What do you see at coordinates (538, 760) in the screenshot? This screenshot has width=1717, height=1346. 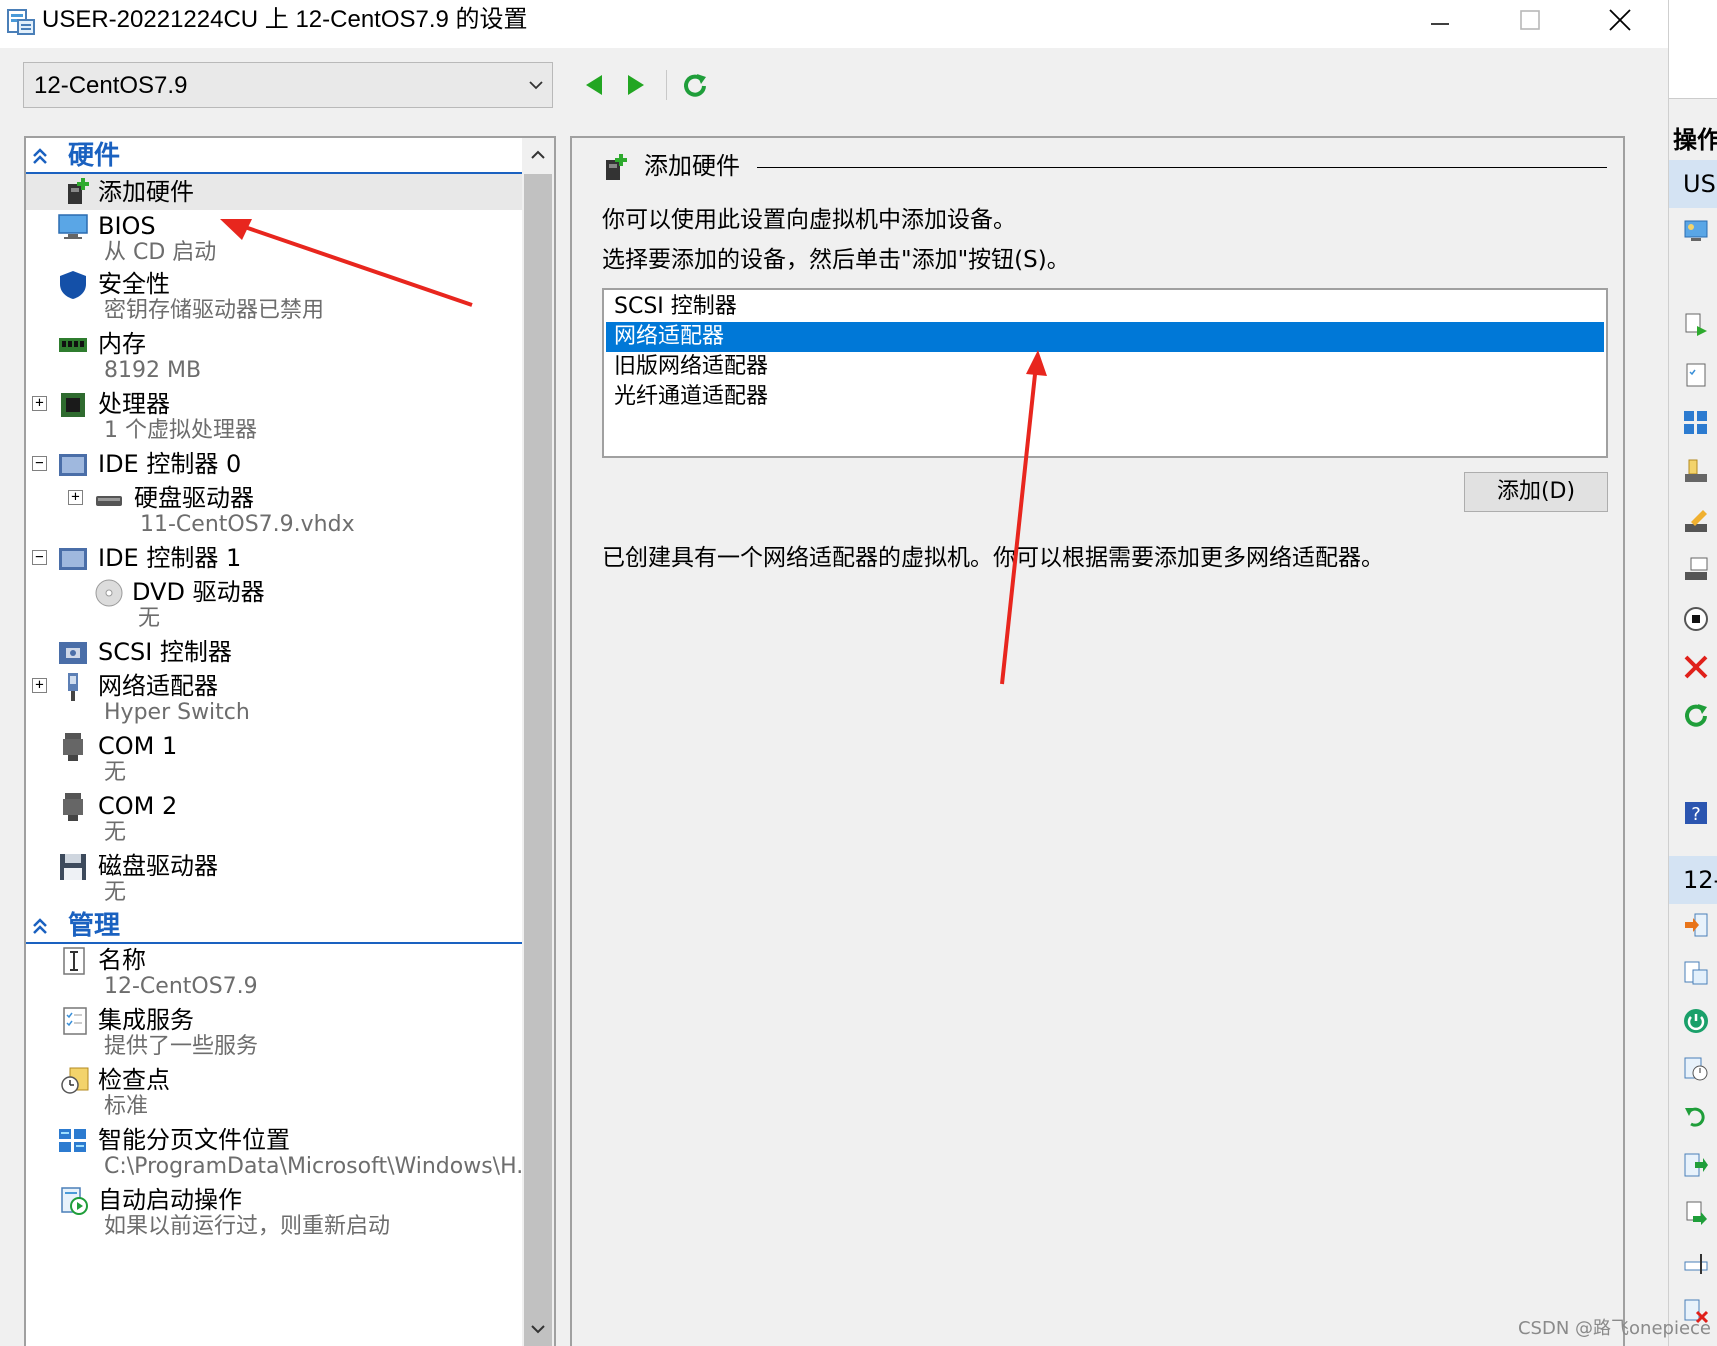 I see `scrollbar-thumb` at bounding box center [538, 760].